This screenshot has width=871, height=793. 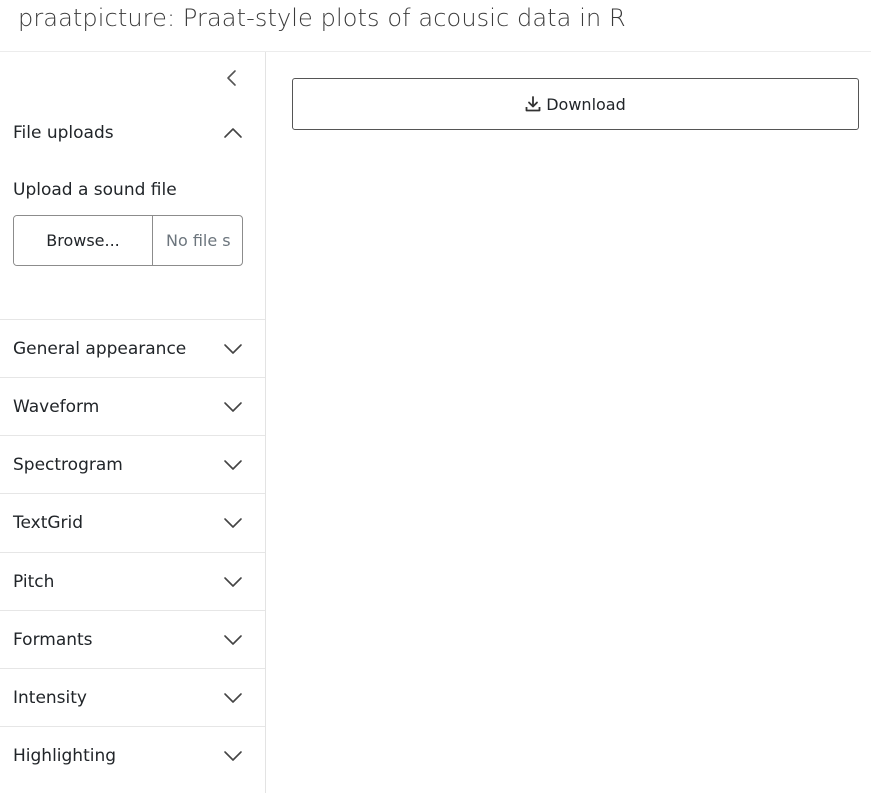 What do you see at coordinates (586, 104) in the screenshot?
I see `download-label: Download` at bounding box center [586, 104].